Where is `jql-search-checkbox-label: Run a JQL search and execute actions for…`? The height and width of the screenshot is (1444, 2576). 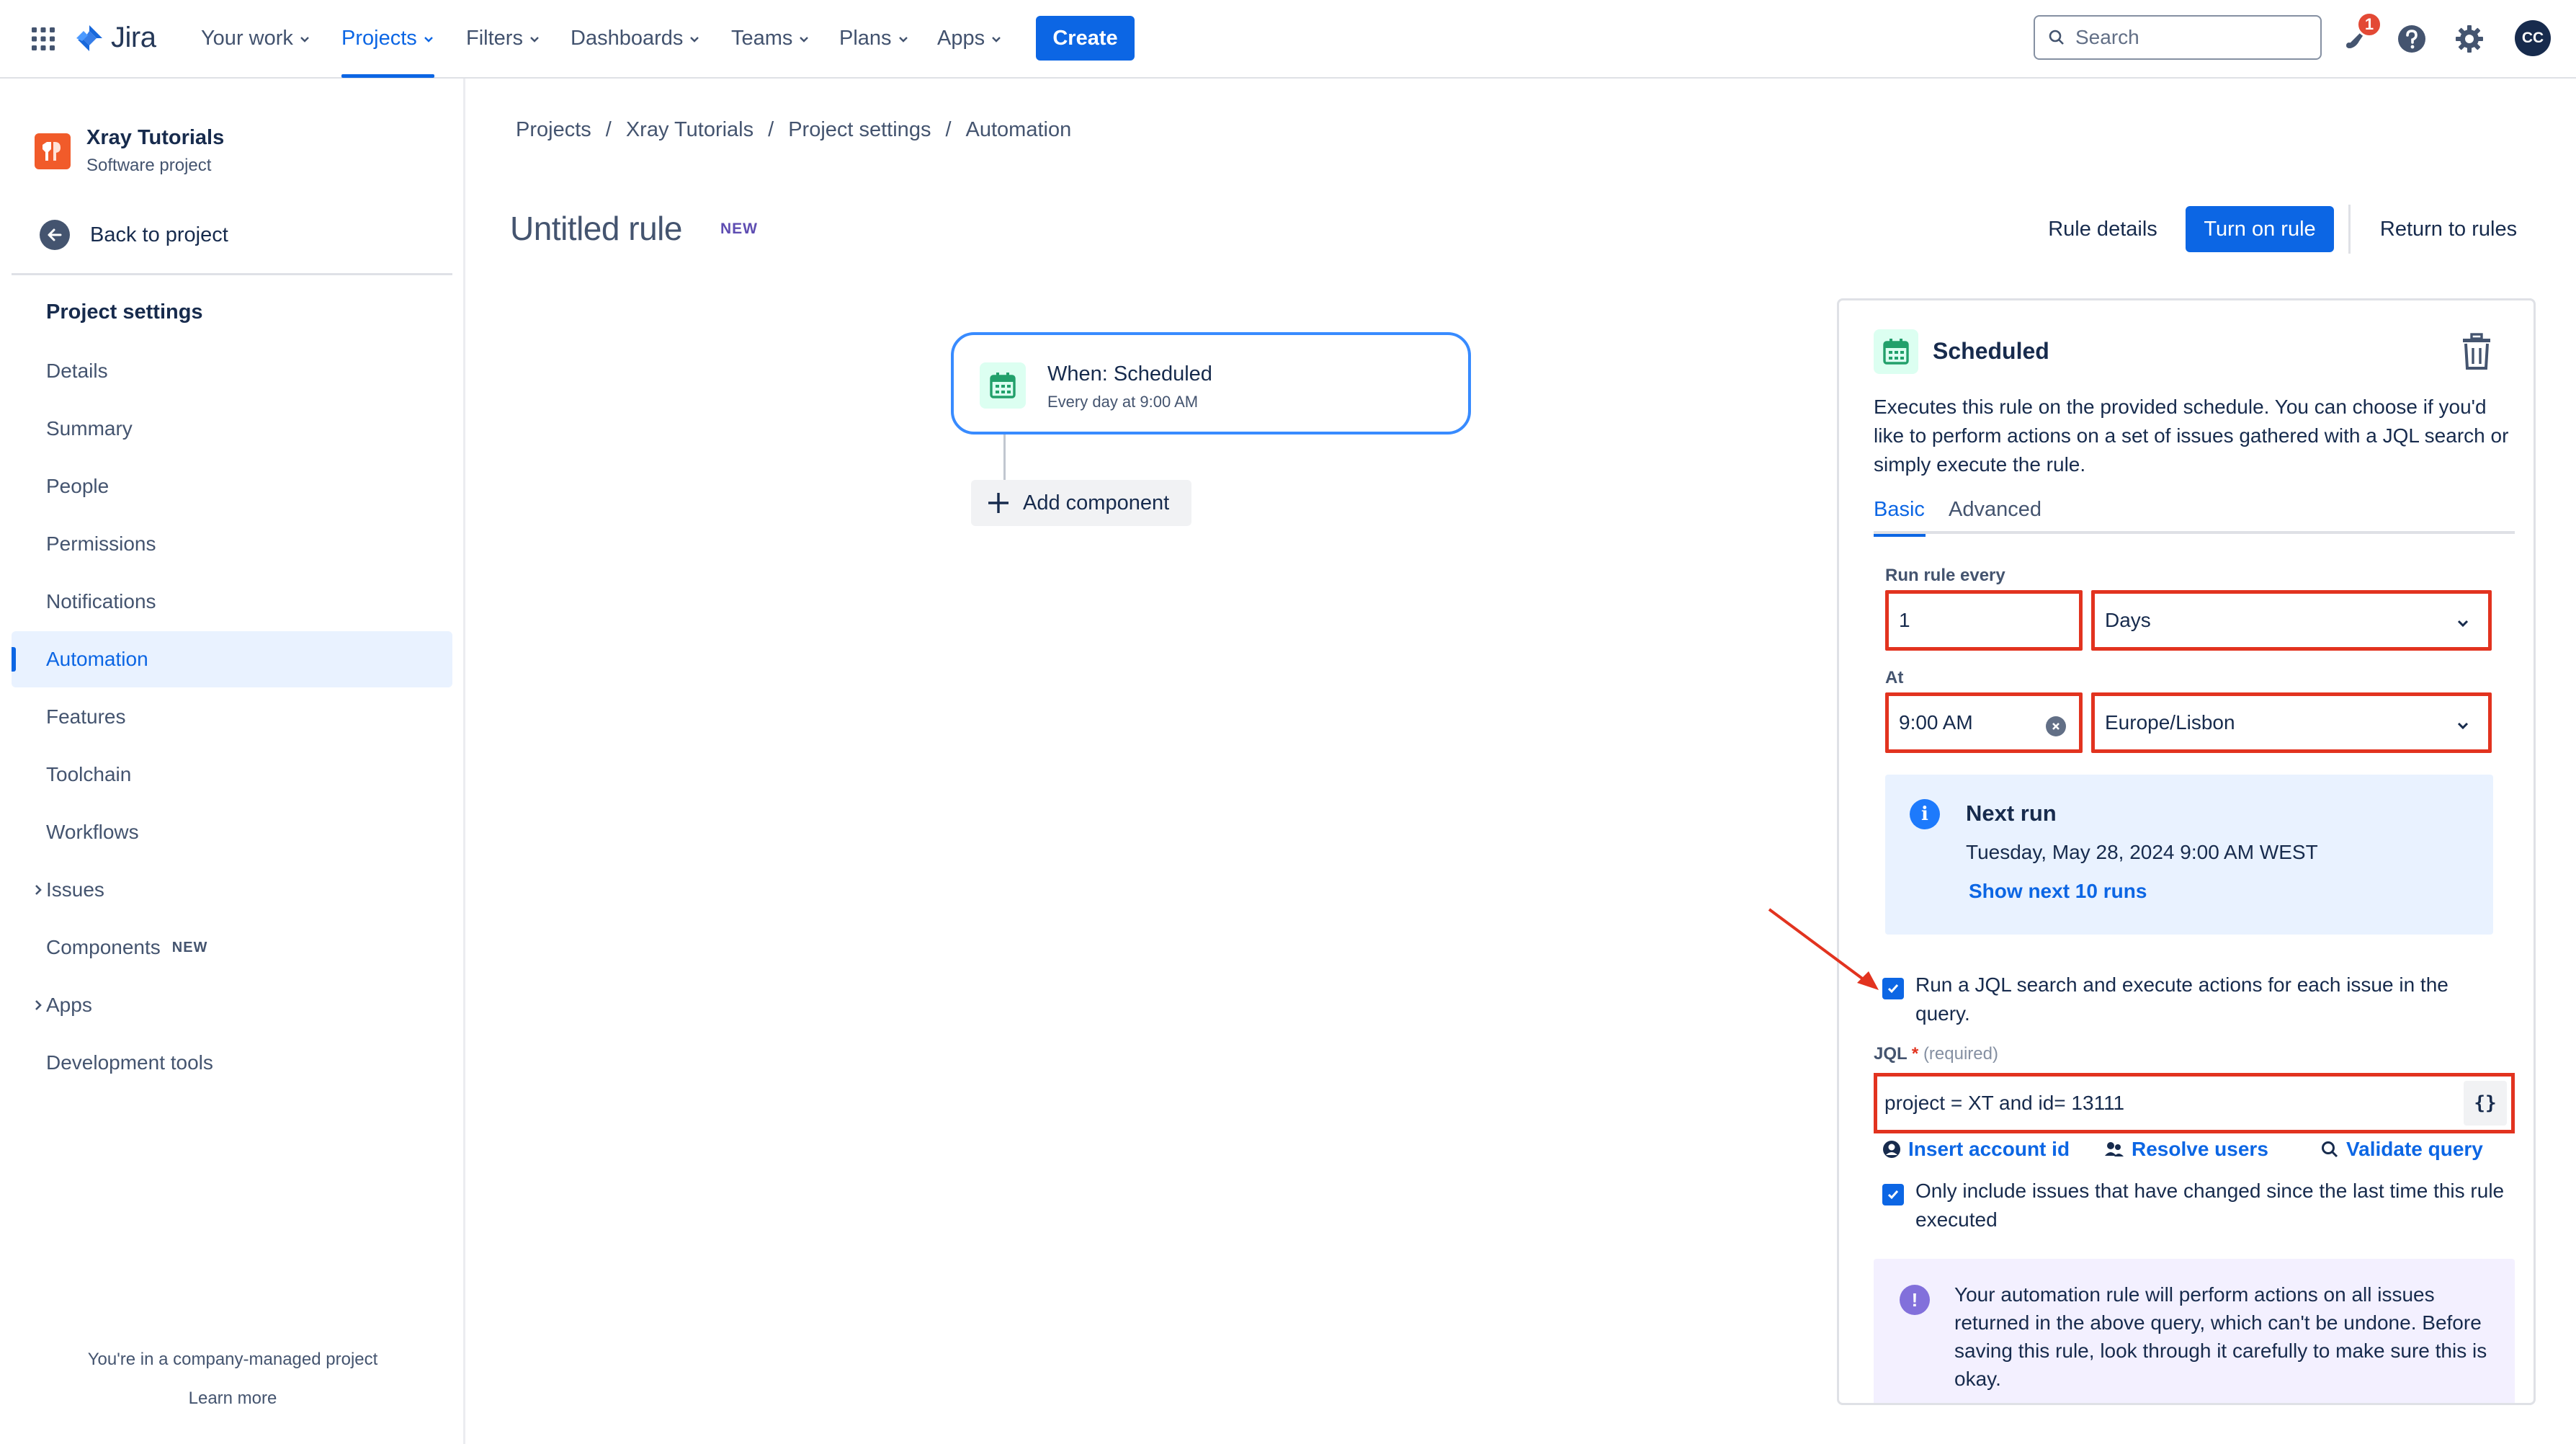
jql-search-checkbox-label: Run a JQL search and execute actions for… is located at coordinates (2203, 1000).